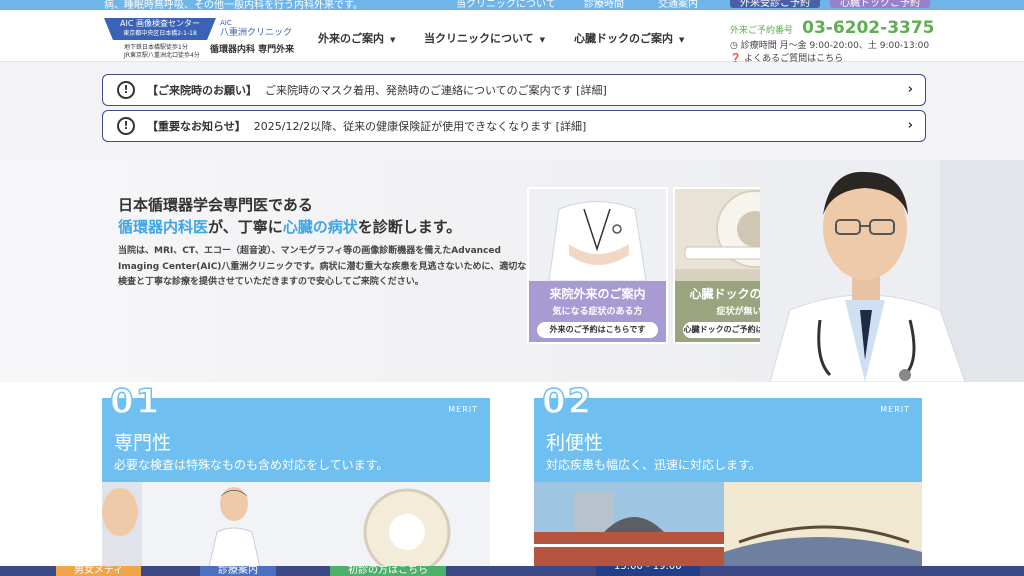 The width and height of the screenshot is (1024, 576). What do you see at coordinates (506, 5) in the screenshot?
I see `top-link-about: 当クリニックについて` at bounding box center [506, 5].